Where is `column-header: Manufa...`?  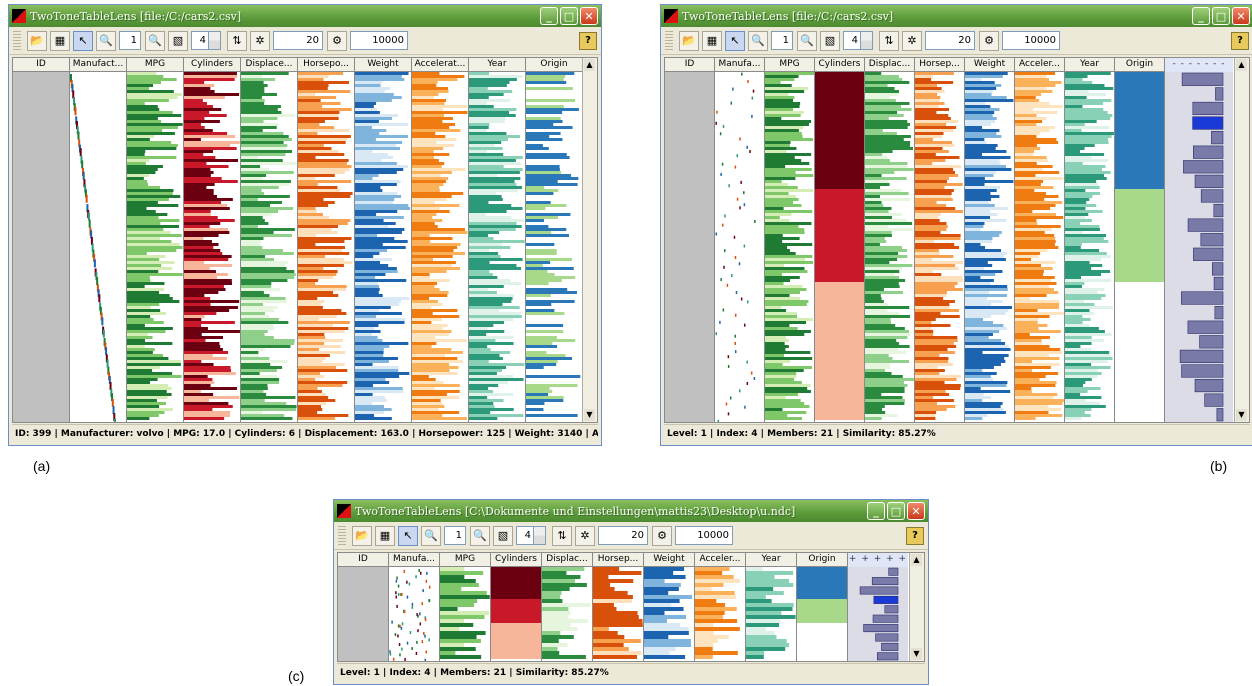
column-header: Manufa... is located at coordinates (414, 560).